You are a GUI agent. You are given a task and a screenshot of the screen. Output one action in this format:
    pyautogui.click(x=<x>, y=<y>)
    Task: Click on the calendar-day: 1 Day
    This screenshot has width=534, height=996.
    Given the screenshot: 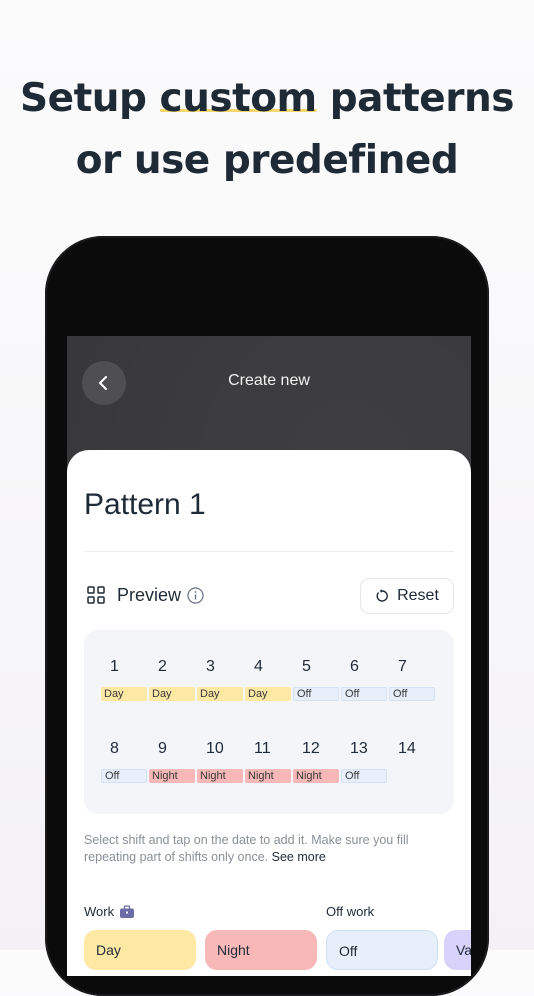 What is the action you would take?
    pyautogui.click(x=125, y=679)
    